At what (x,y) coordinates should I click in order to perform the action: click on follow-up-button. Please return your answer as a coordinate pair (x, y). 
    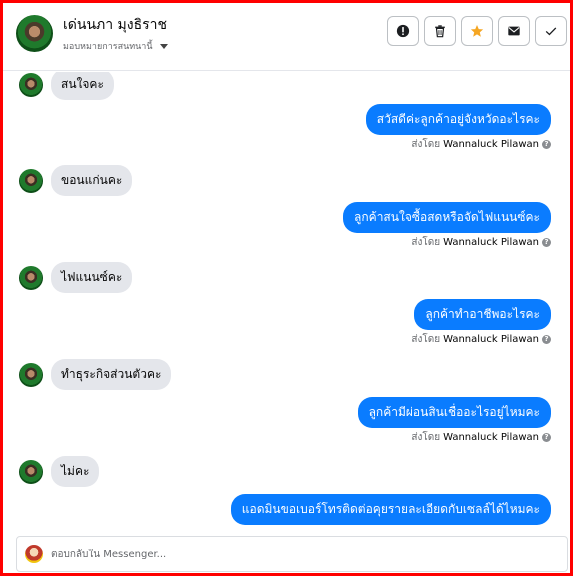
    Looking at the image, I should click on (477, 31).